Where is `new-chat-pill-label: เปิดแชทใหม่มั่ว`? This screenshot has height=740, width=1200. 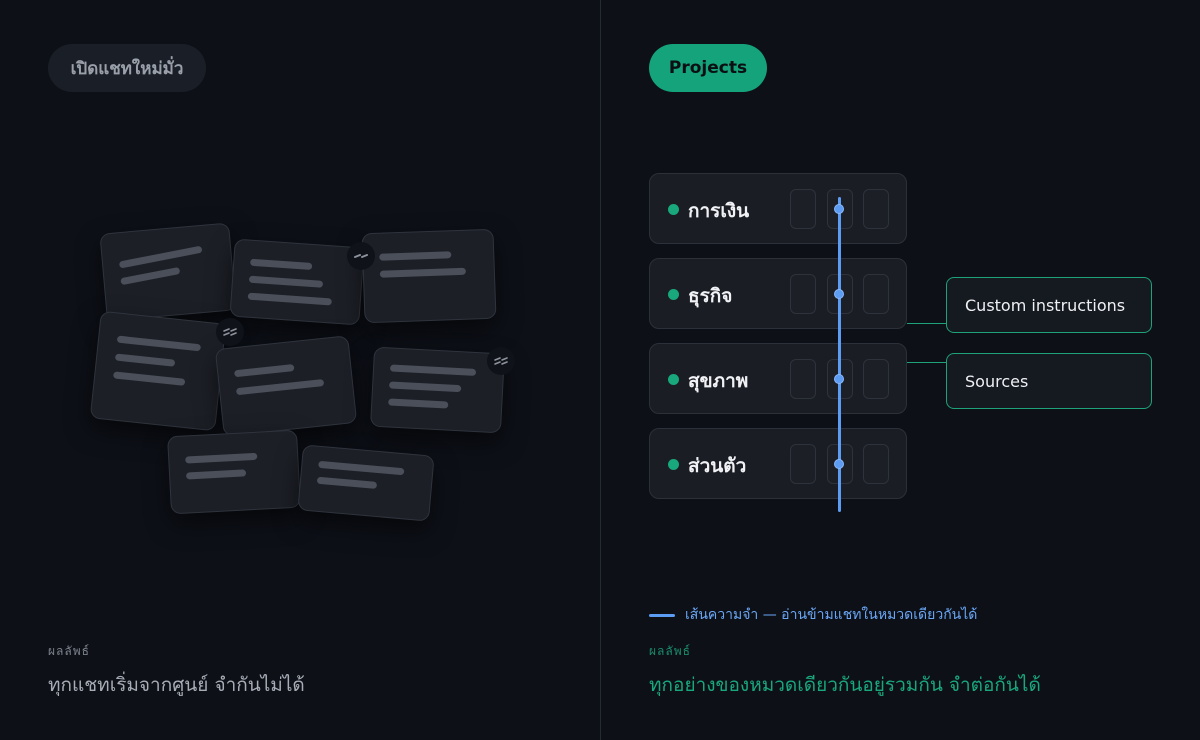
new-chat-pill-label: เปิดแชทใหม่มั่ว is located at coordinates (127, 68).